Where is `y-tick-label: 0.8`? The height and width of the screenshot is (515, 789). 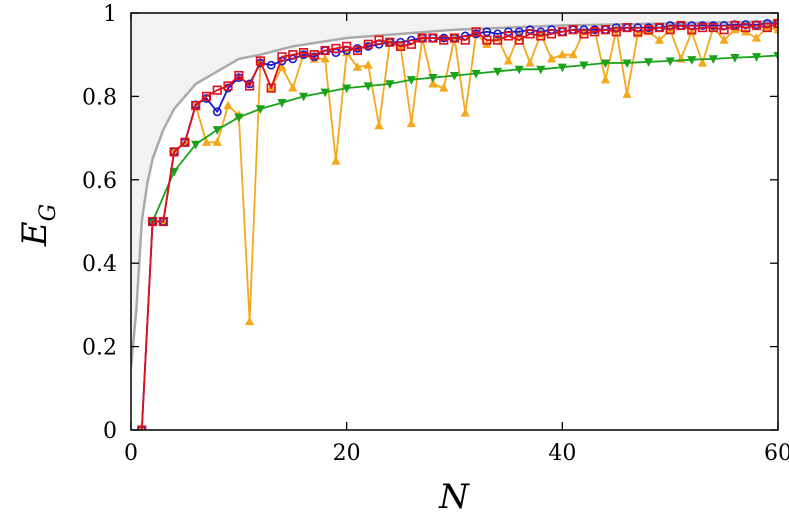
y-tick-label: 0.8 is located at coordinates (99, 97).